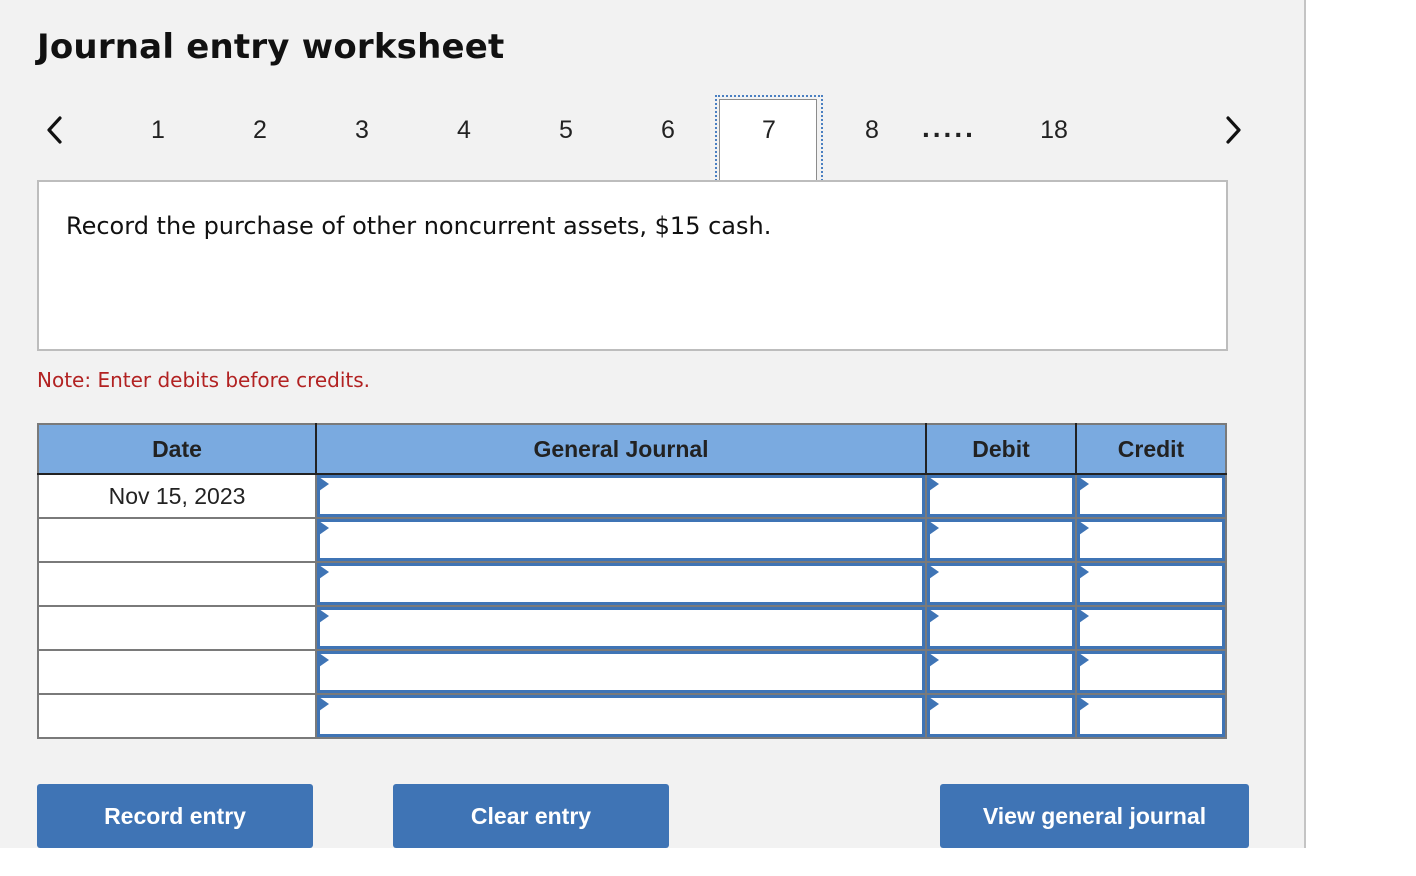 The width and height of the screenshot is (1416, 876). I want to click on page-link-current: 7, so click(769, 140).